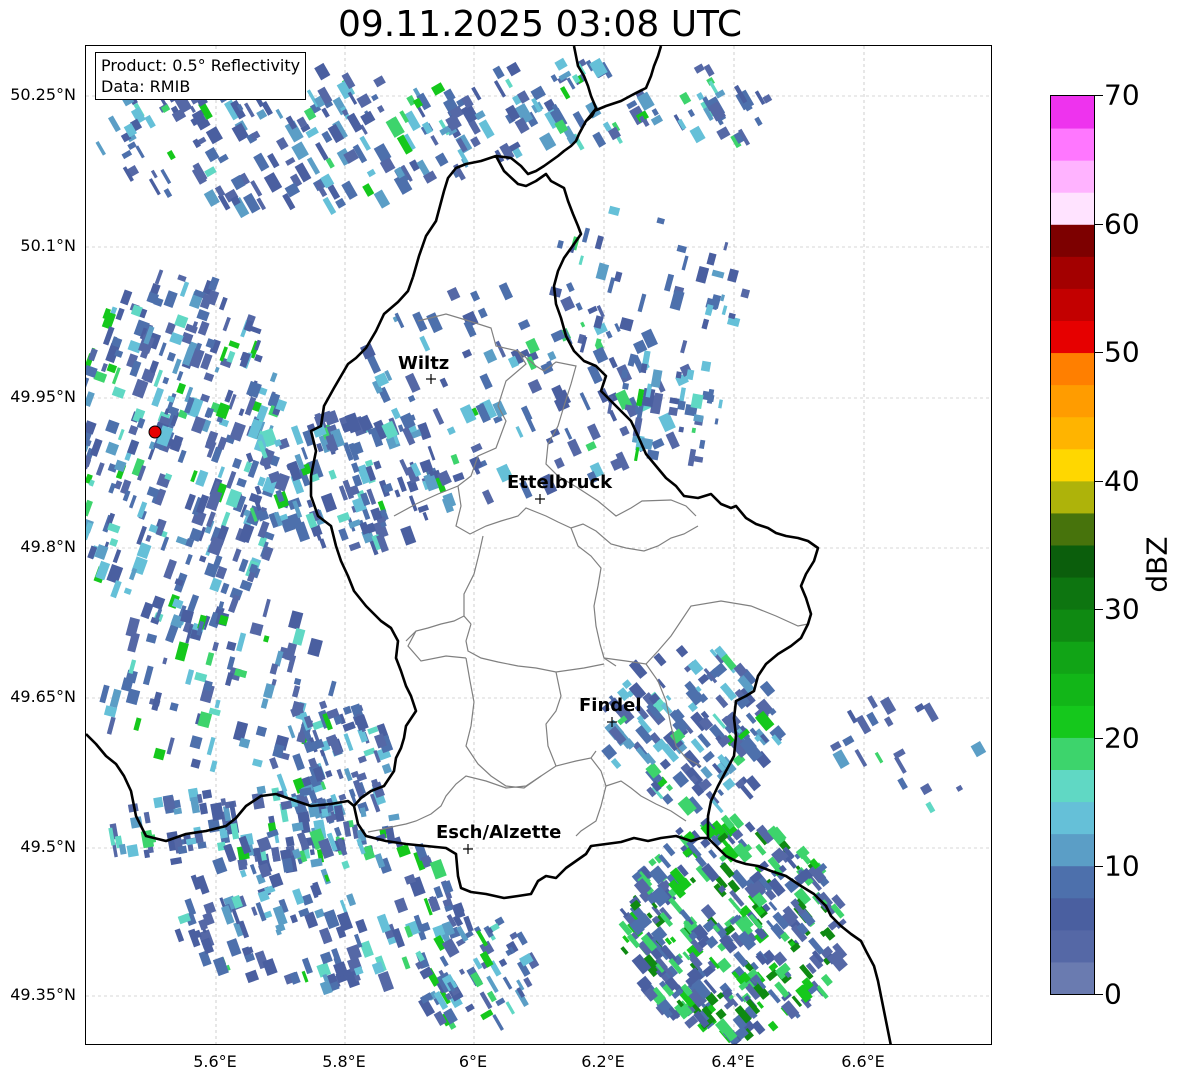 The height and width of the screenshot is (1081, 1184). I want to click on radar-site, so click(155, 432).